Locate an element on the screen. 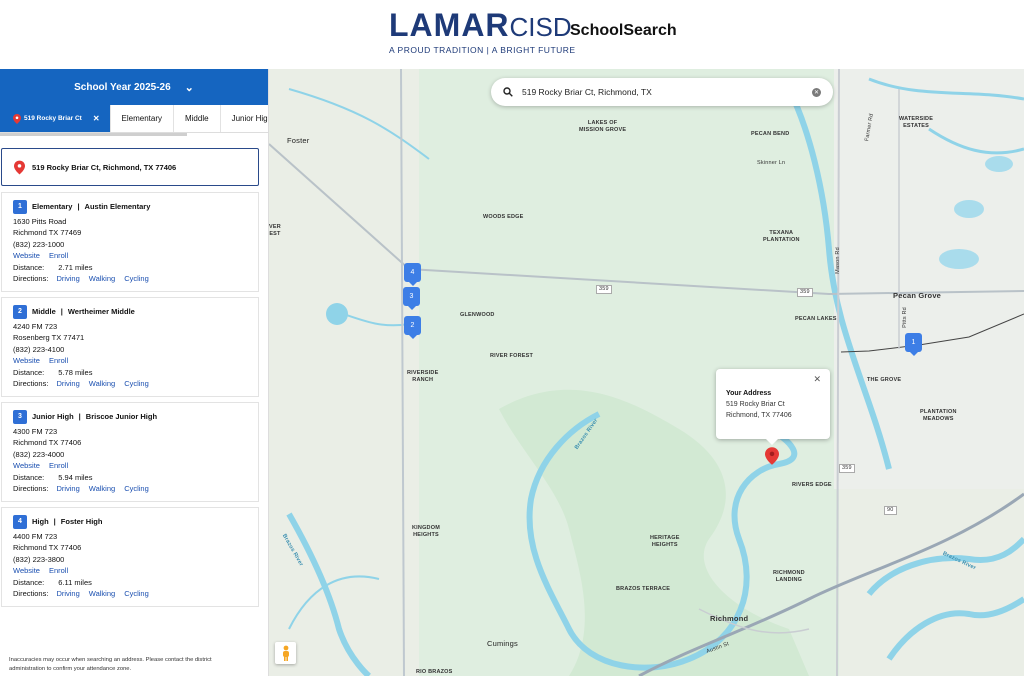  map-label: Skinner Ln is located at coordinates (771, 163).